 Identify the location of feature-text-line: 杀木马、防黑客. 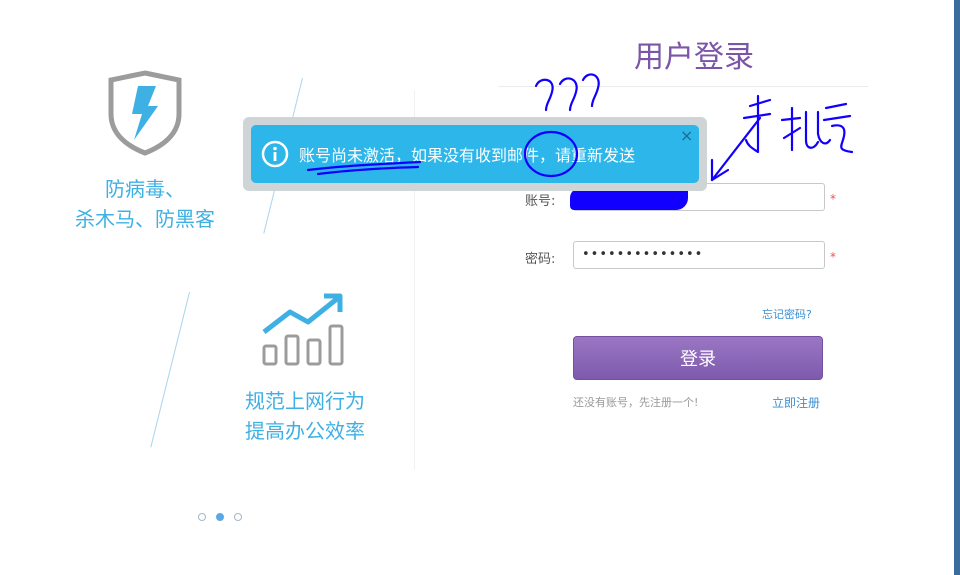
(145, 219).